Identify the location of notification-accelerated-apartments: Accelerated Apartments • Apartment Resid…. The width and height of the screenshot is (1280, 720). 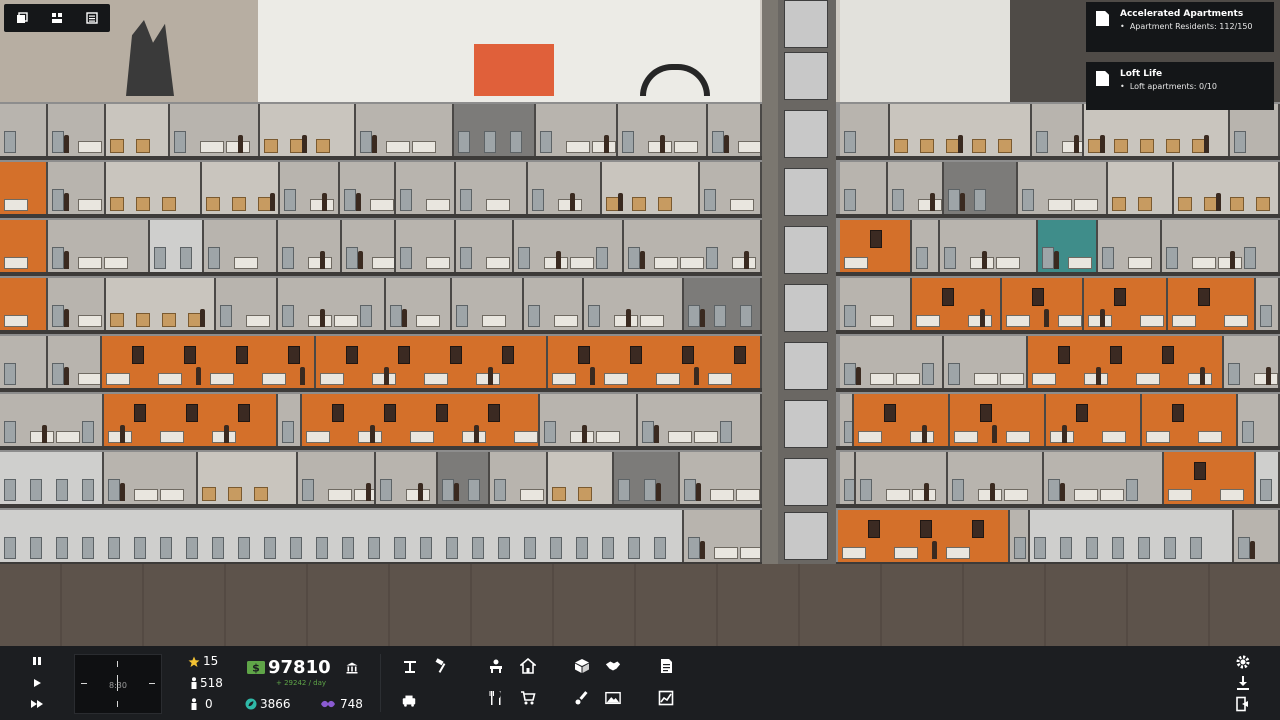
(1180, 27).